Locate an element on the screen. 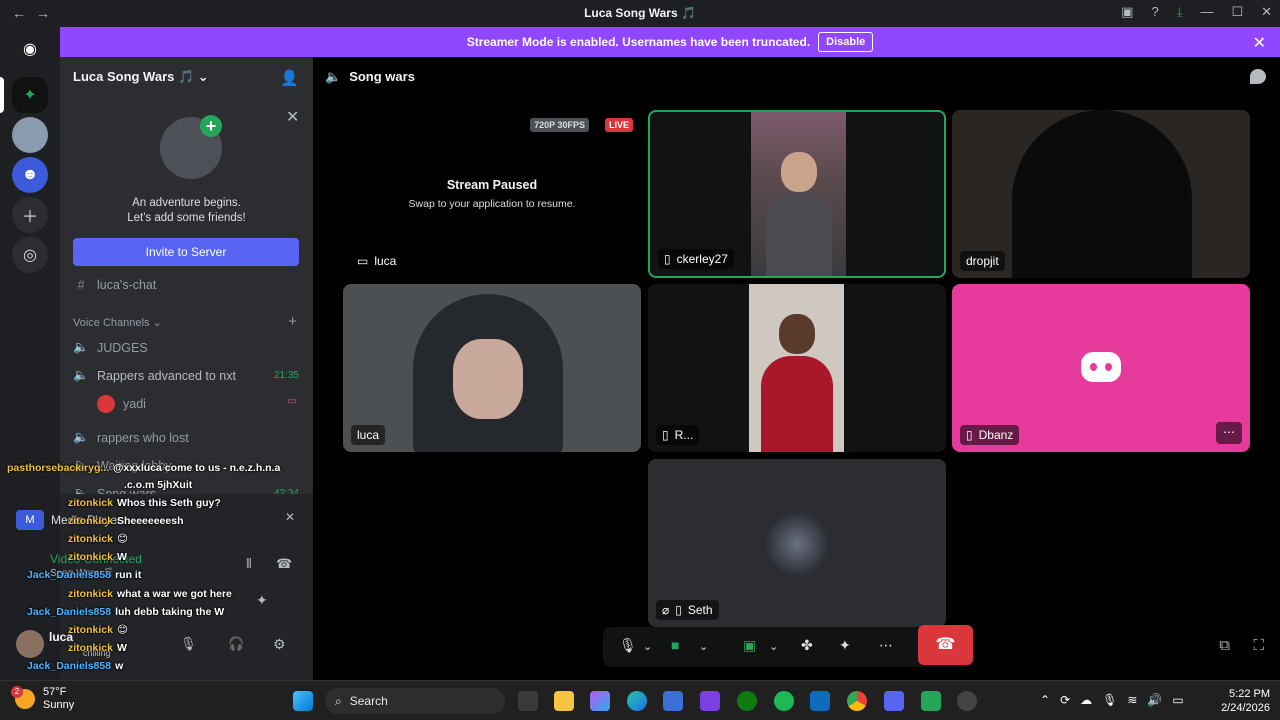 This screenshot has height=720, width=1280. title-bar: ←→ Luca Song Wars 🎵 ▣ ? ⤓ — ☐ ✕ is located at coordinates (640, 13).